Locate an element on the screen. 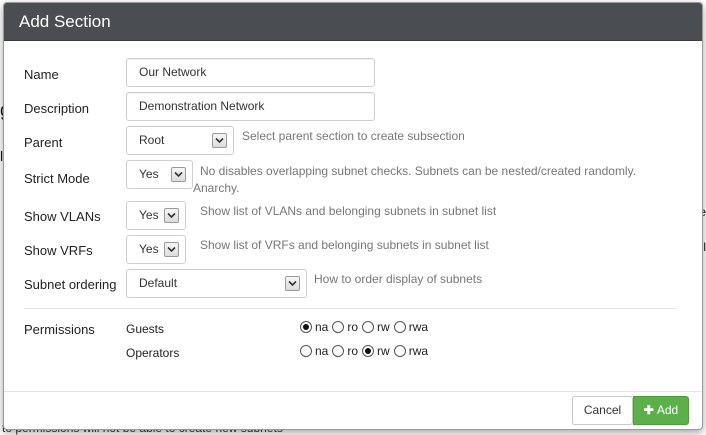 This screenshot has height=435, width=706. show-vlans-select: Yes is located at coordinates (156, 215).